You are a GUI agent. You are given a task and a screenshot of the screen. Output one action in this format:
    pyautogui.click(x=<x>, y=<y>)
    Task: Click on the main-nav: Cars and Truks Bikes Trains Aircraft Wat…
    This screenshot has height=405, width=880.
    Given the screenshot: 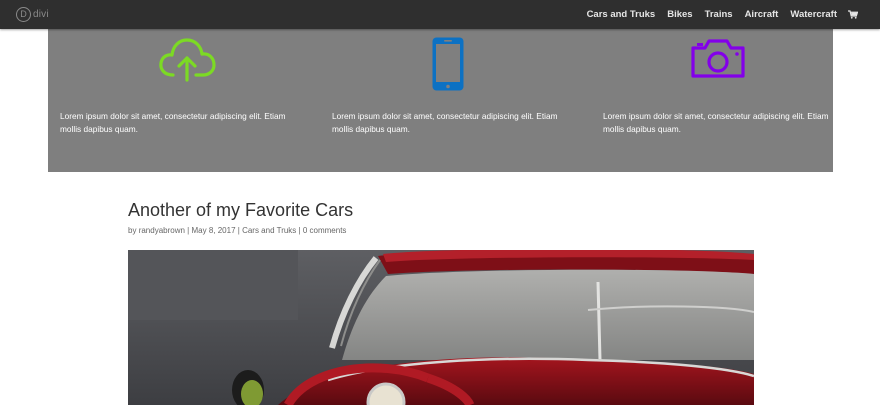 What is the action you would take?
    pyautogui.click(x=716, y=14)
    